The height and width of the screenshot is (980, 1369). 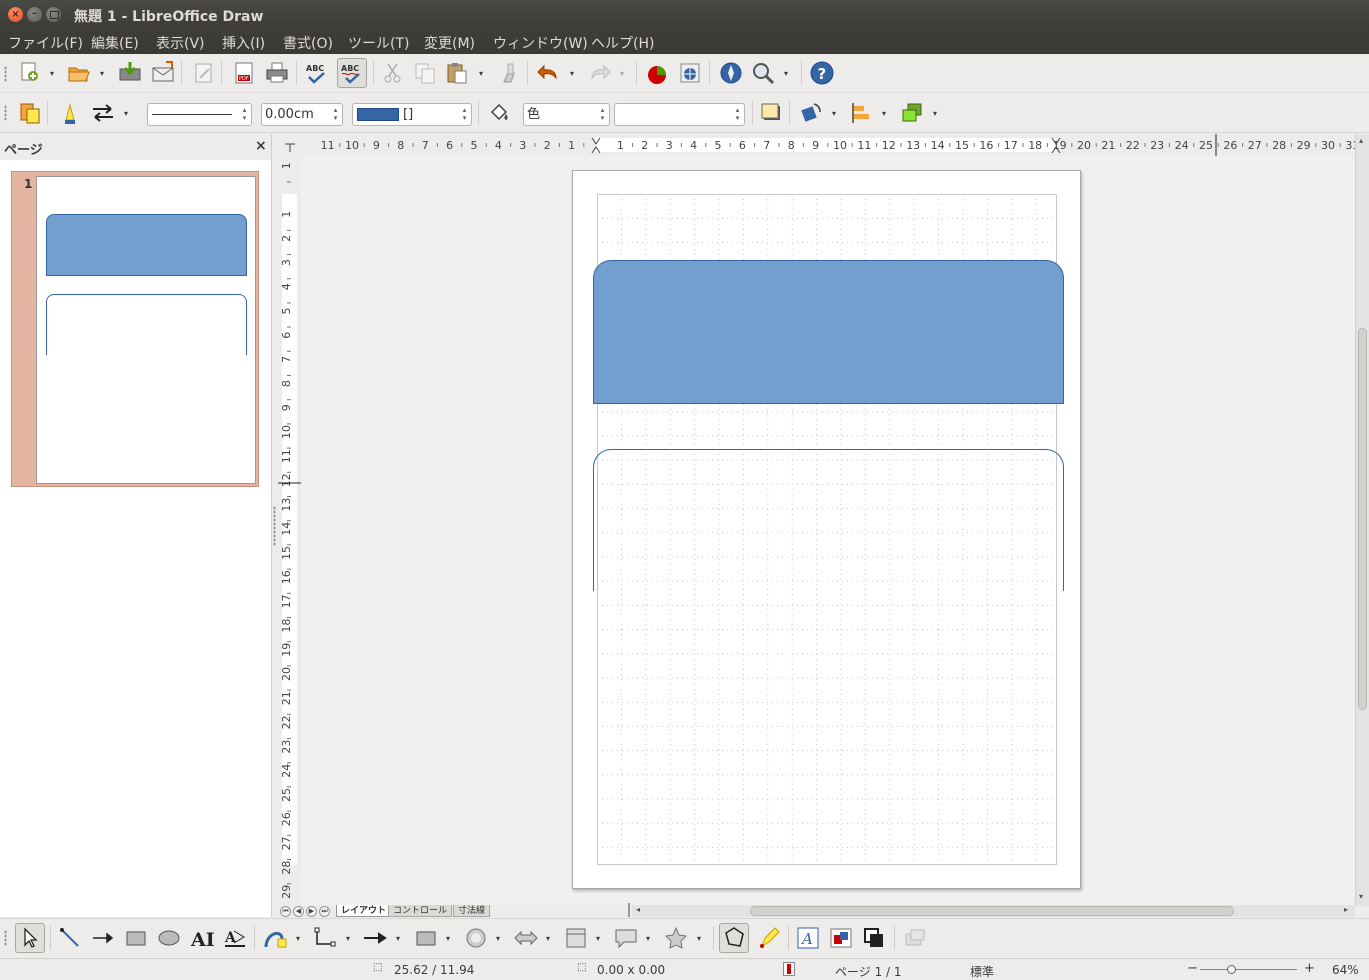 I want to click on arrange-icon, so click(x=912, y=113).